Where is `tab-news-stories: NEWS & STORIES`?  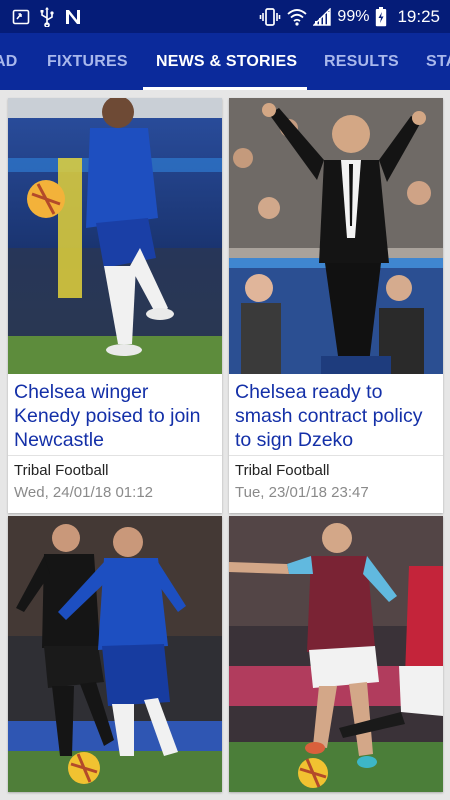
tab-news-stories: NEWS & STORIES is located at coordinates (226, 61).